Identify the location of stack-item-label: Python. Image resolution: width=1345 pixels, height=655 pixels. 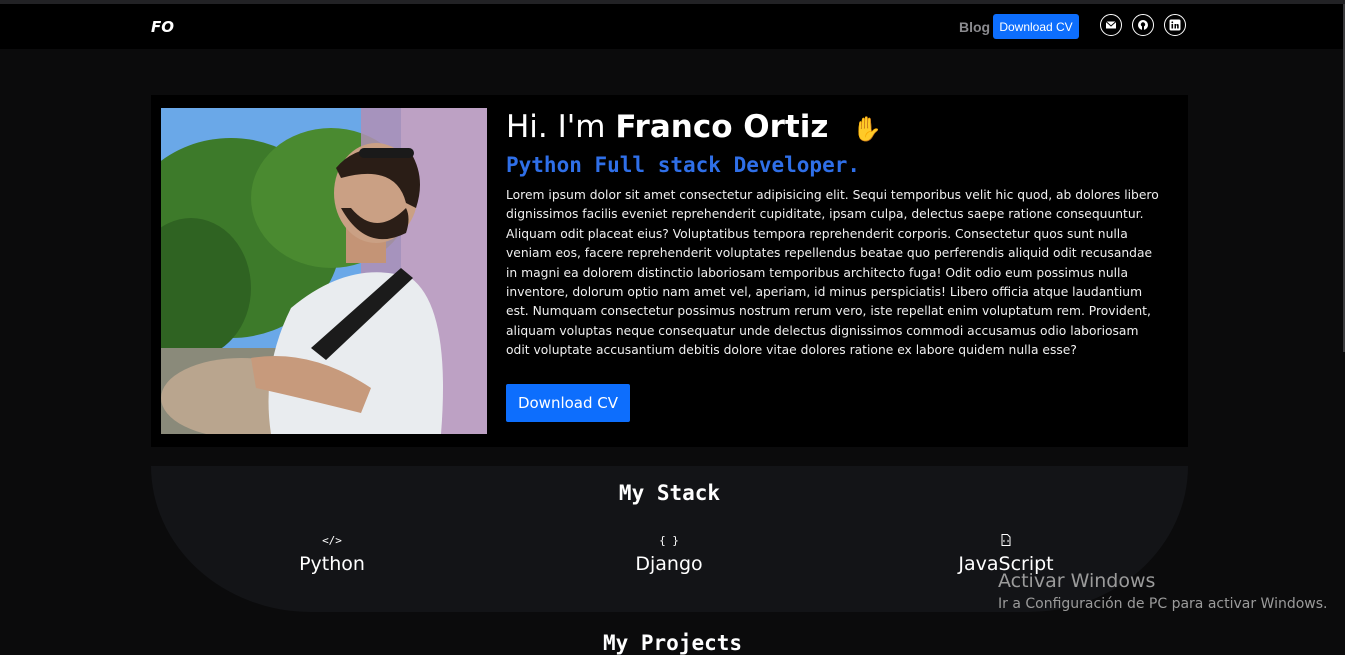
(332, 564).